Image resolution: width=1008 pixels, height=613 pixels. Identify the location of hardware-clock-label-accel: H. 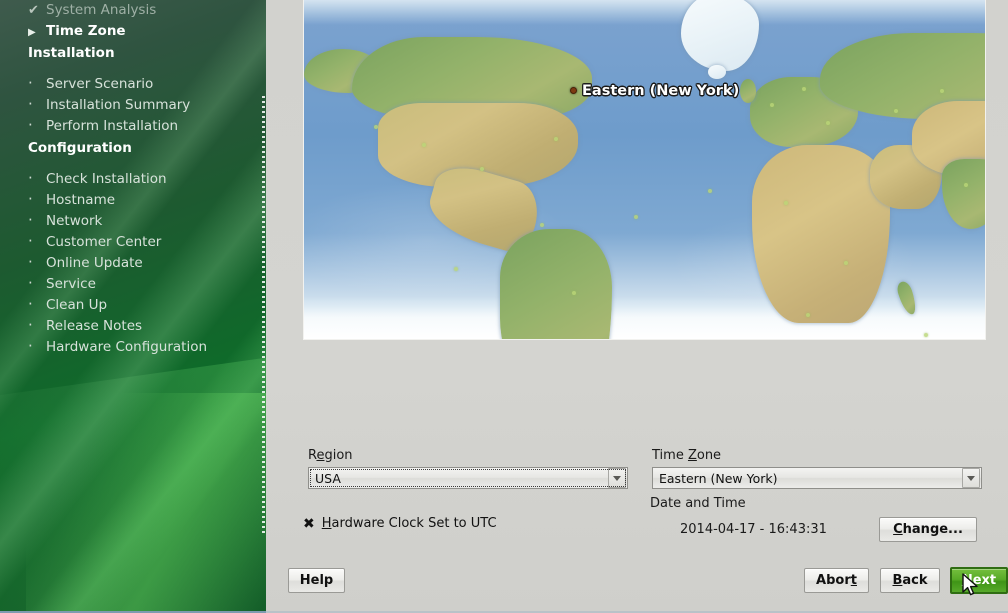
(326, 523).